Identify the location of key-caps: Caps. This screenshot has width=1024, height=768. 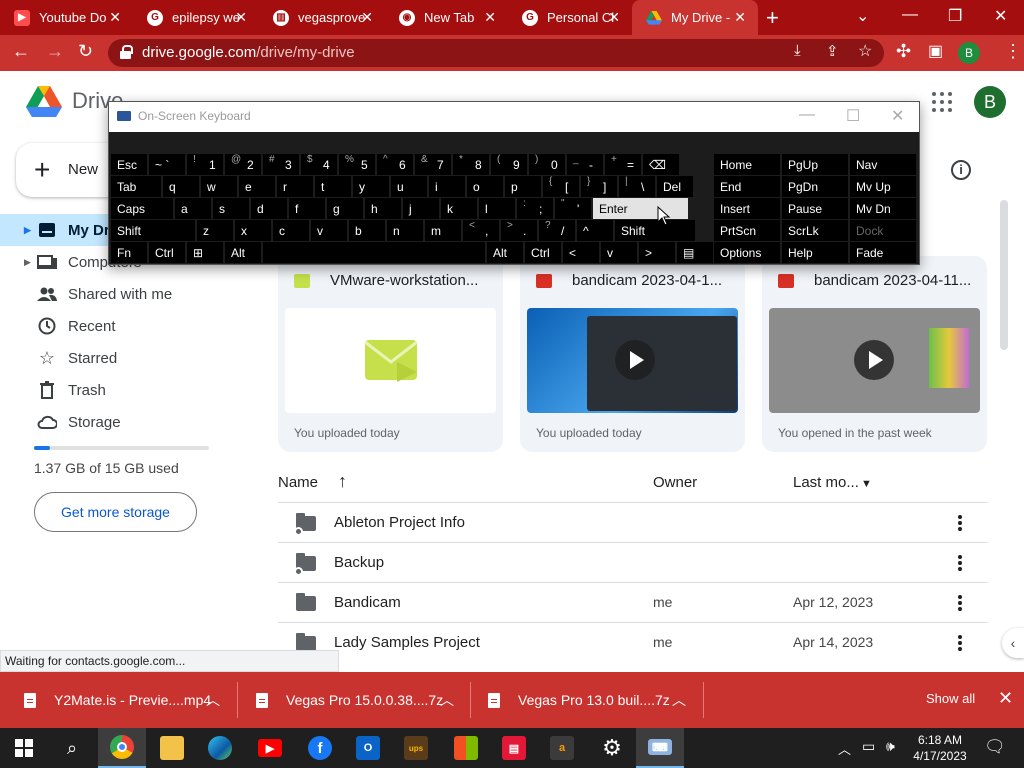
(142, 208).